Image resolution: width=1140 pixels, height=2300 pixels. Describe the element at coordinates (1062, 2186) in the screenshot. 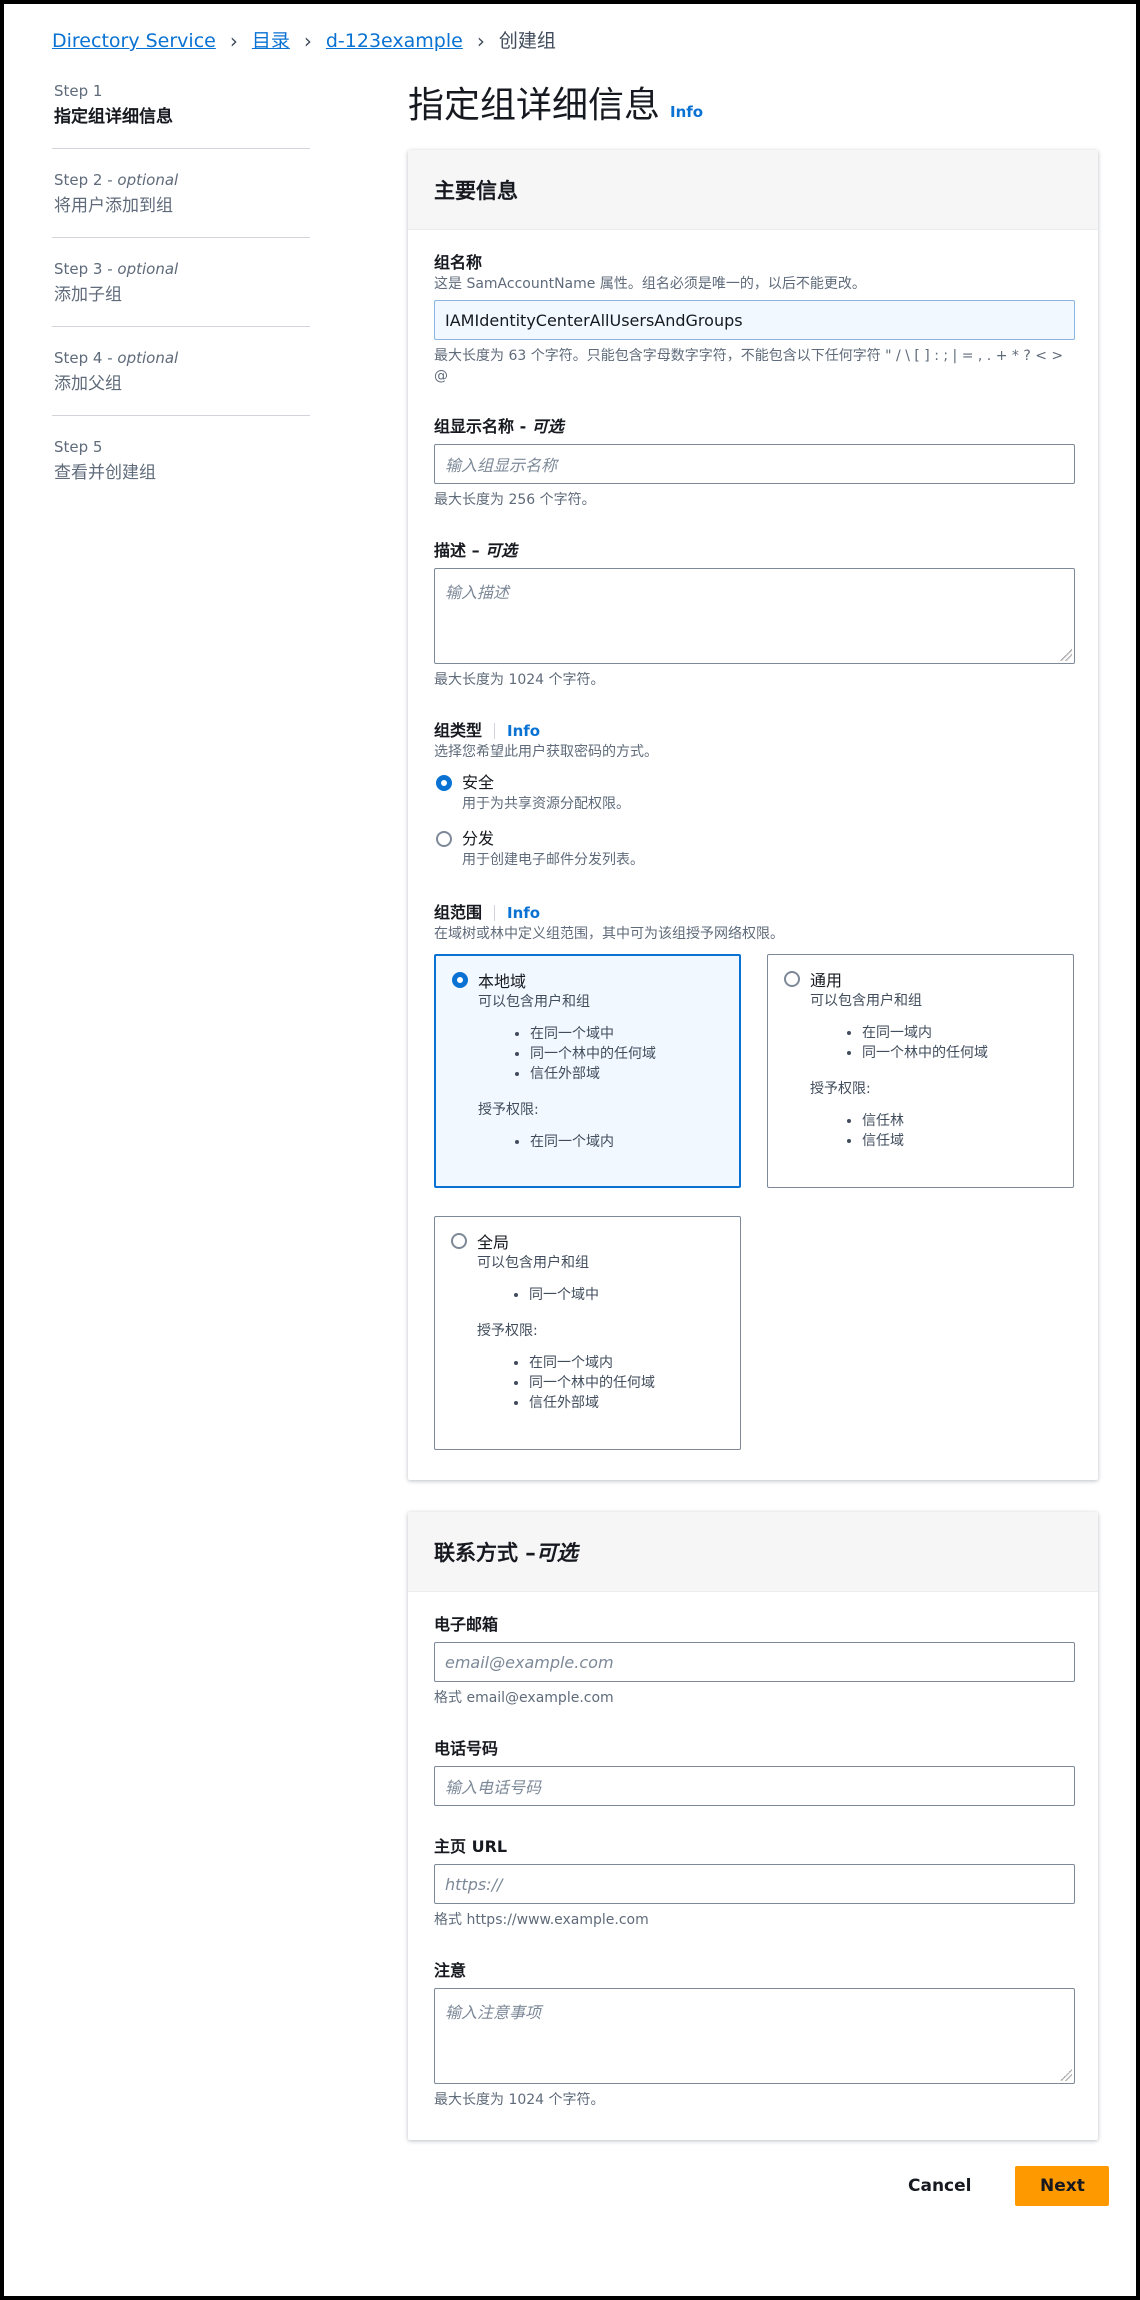

I see `next-button: Next` at that location.